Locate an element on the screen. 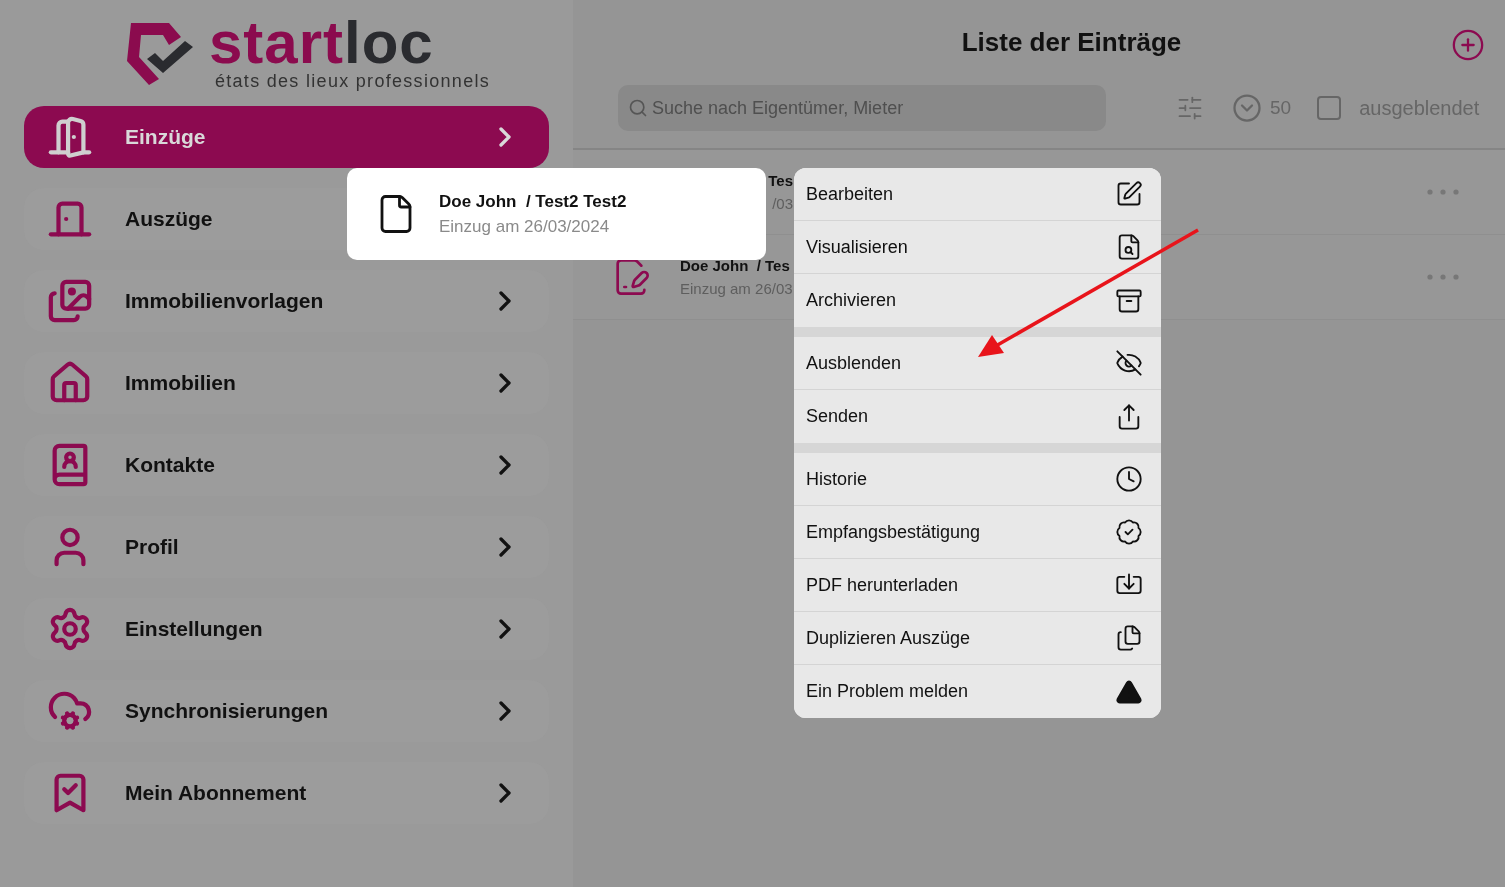 This screenshot has width=1505, height=887. entry-subtitle: Einzug am 26/03 is located at coordinates (736, 288).